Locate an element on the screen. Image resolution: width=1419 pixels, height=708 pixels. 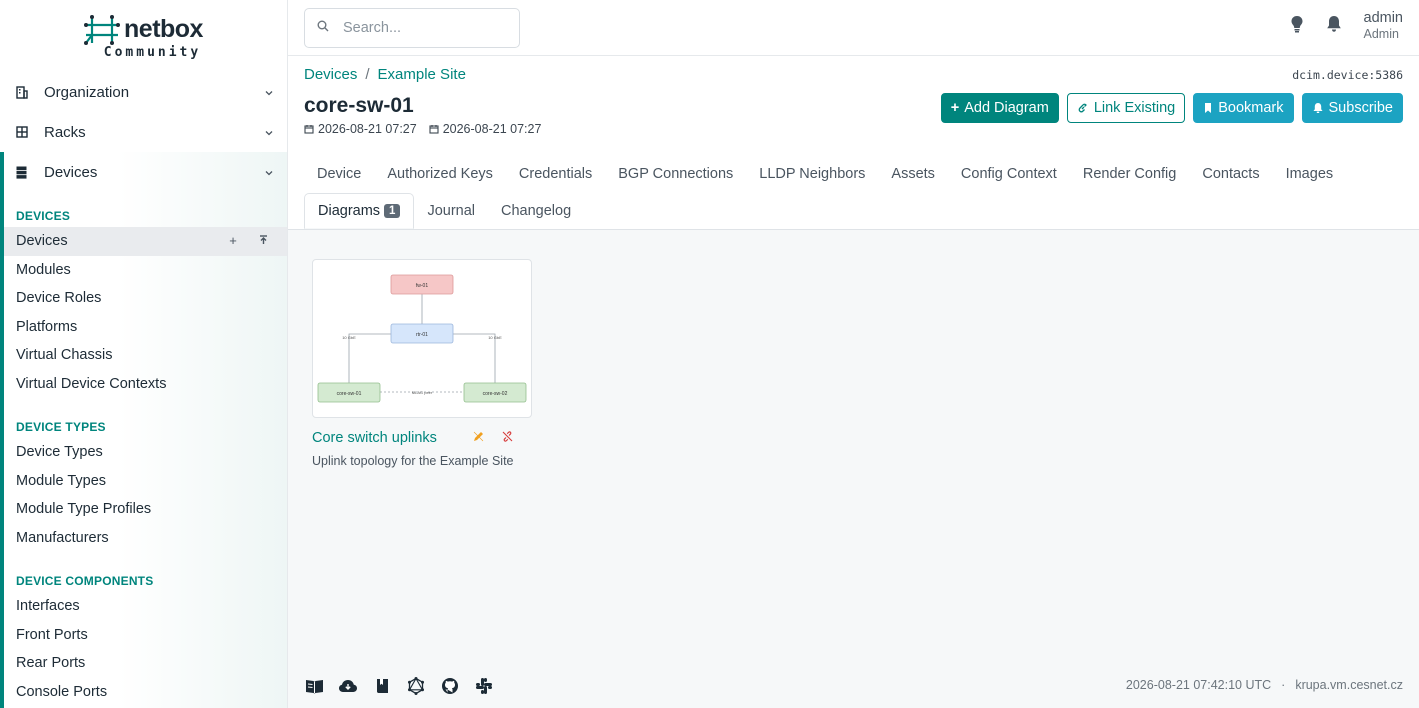
tab-lldp-neighbors: LLDP Neighbors is located at coordinates (812, 174).